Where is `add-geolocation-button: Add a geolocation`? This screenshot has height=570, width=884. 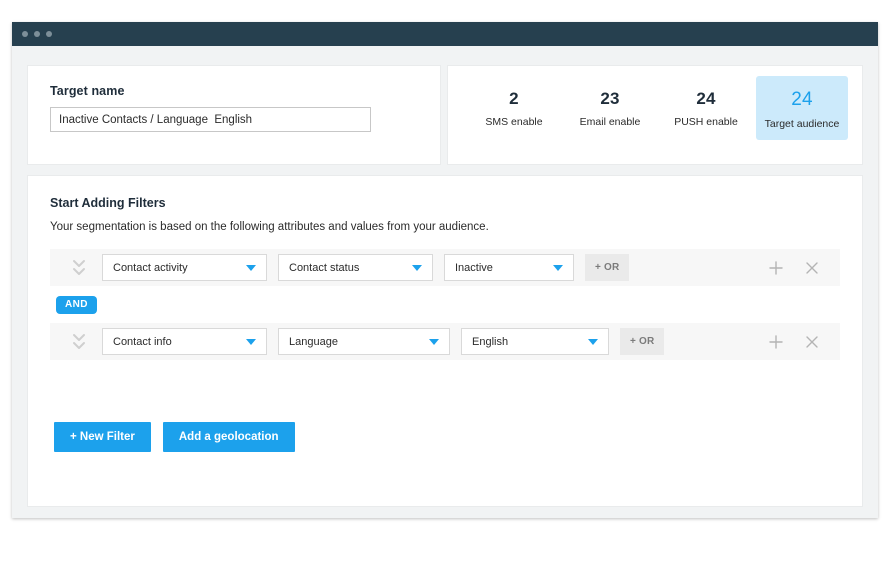 add-geolocation-button: Add a geolocation is located at coordinates (228, 437).